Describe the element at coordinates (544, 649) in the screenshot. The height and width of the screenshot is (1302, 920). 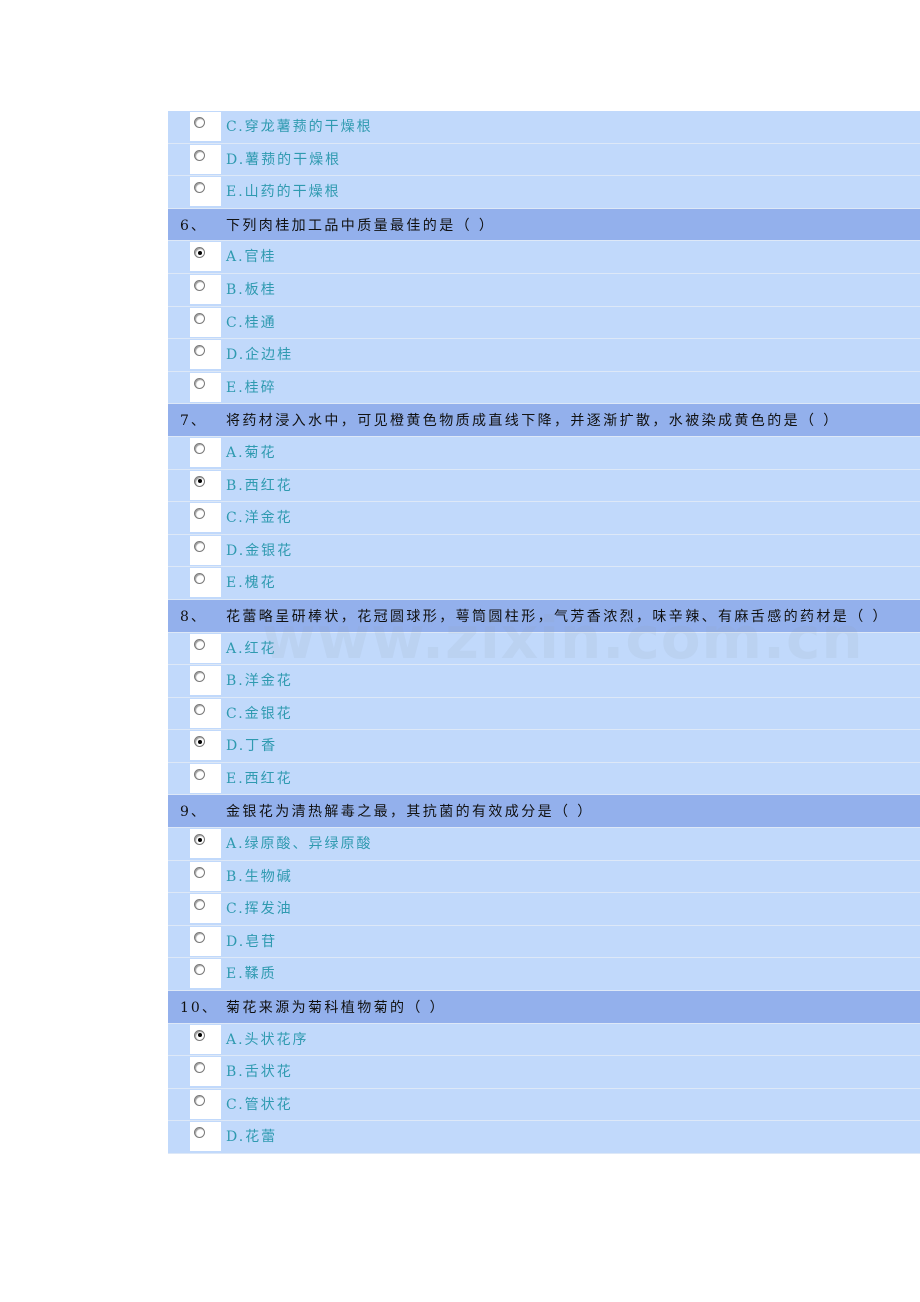
I see `option-row: A.红花` at that location.